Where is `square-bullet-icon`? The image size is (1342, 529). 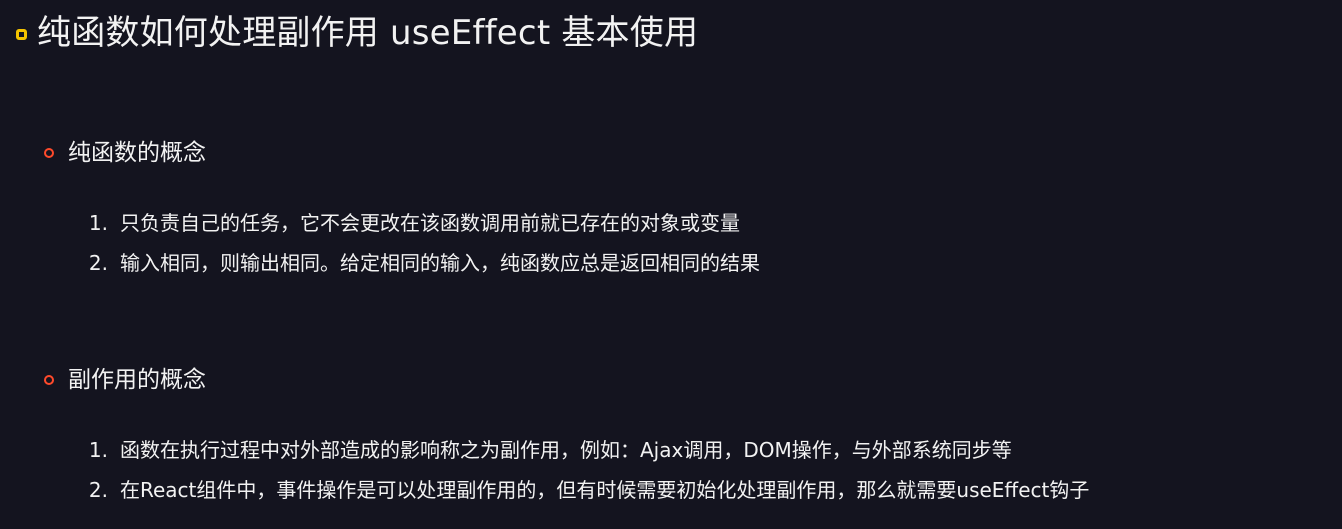
square-bullet-icon is located at coordinates (21, 34).